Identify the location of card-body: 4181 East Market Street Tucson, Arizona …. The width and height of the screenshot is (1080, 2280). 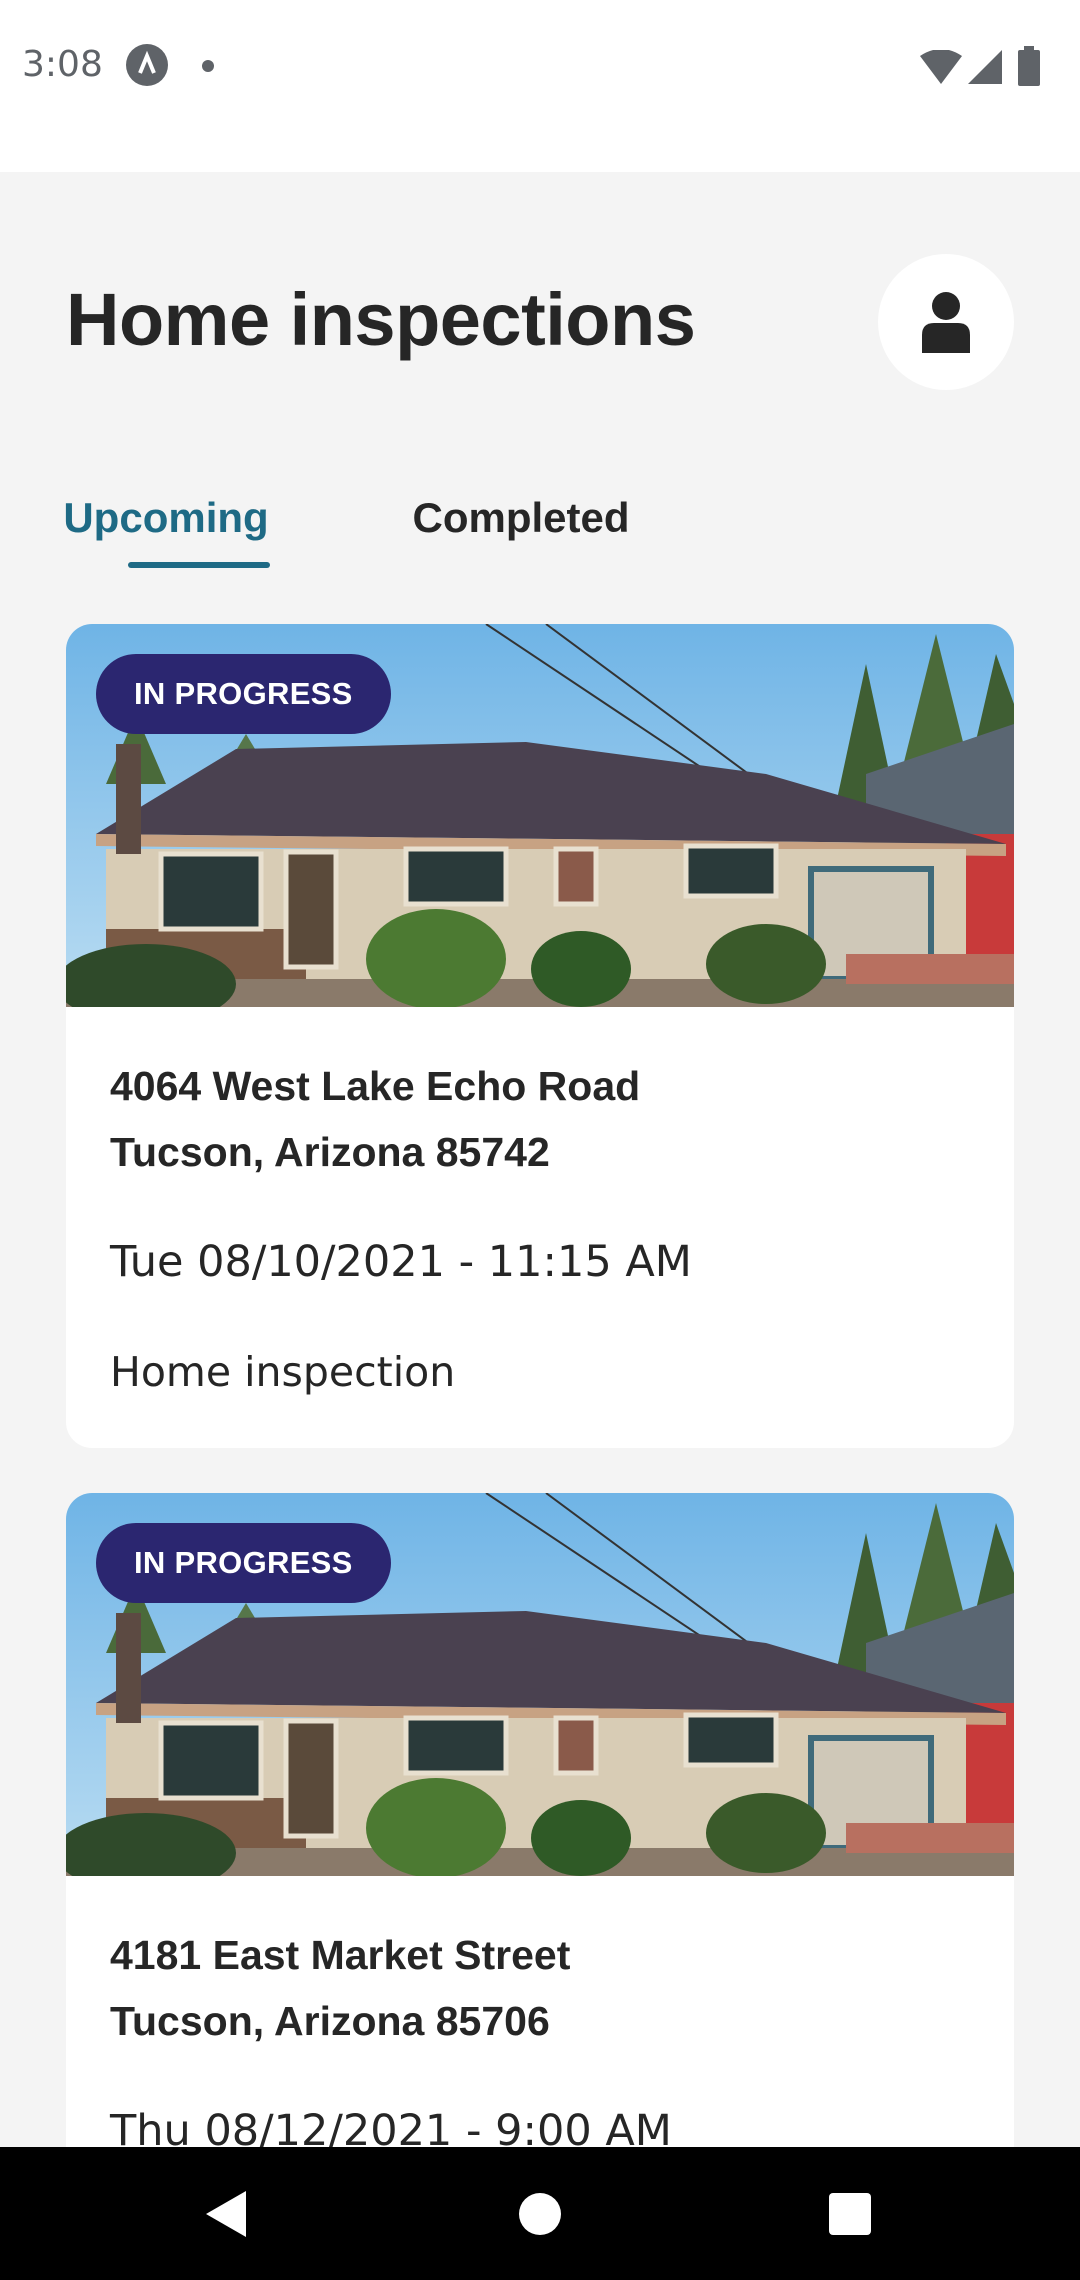
(540, 2011).